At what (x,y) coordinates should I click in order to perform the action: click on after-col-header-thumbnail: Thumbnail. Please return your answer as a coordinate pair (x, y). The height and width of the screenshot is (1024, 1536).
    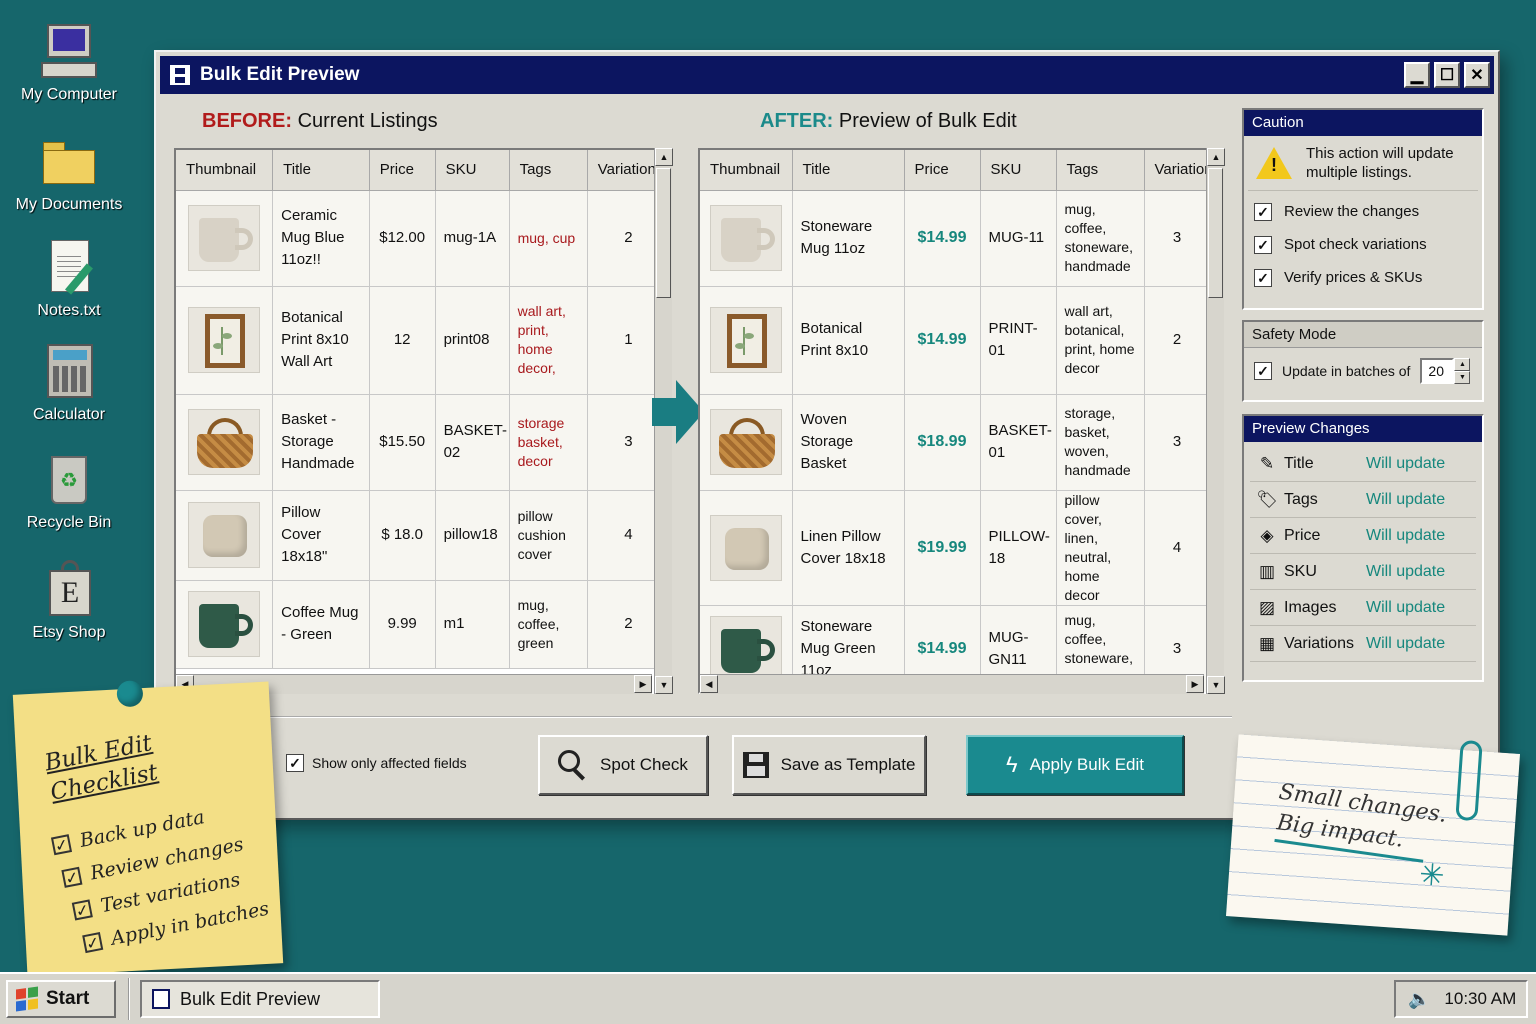
    Looking at the image, I should click on (746, 170).